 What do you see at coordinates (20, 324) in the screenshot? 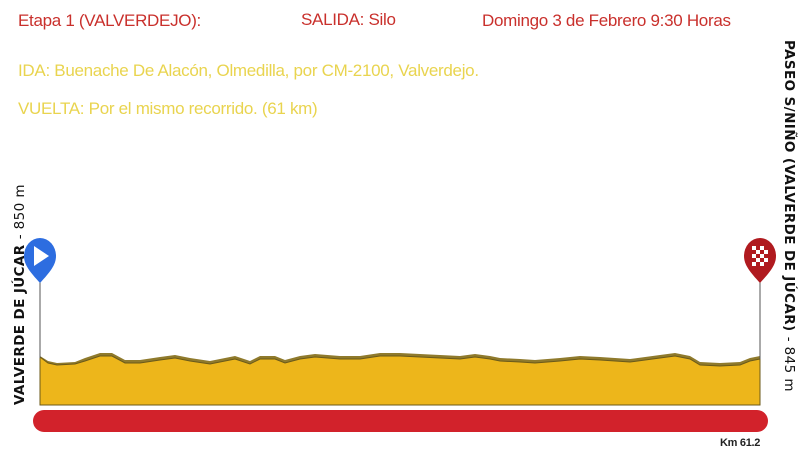
I see `start-name: VALVERDE DE JÚCAR` at bounding box center [20, 324].